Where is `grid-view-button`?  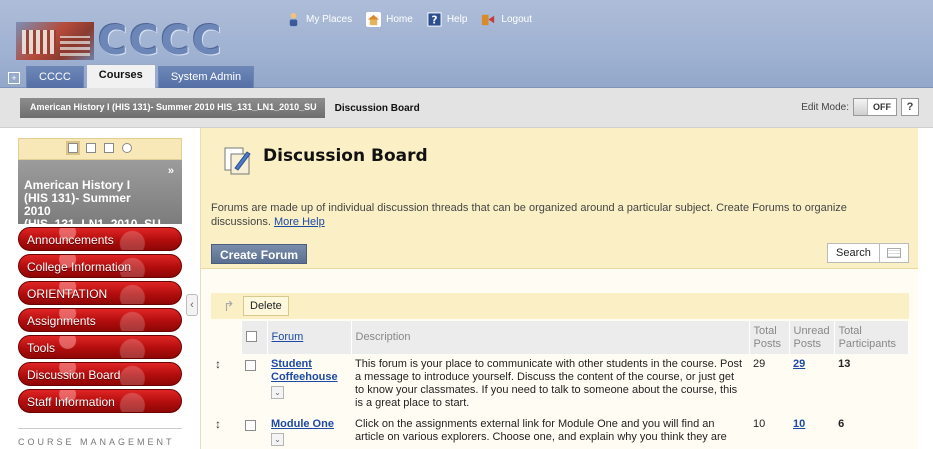 grid-view-button is located at coordinates (894, 253).